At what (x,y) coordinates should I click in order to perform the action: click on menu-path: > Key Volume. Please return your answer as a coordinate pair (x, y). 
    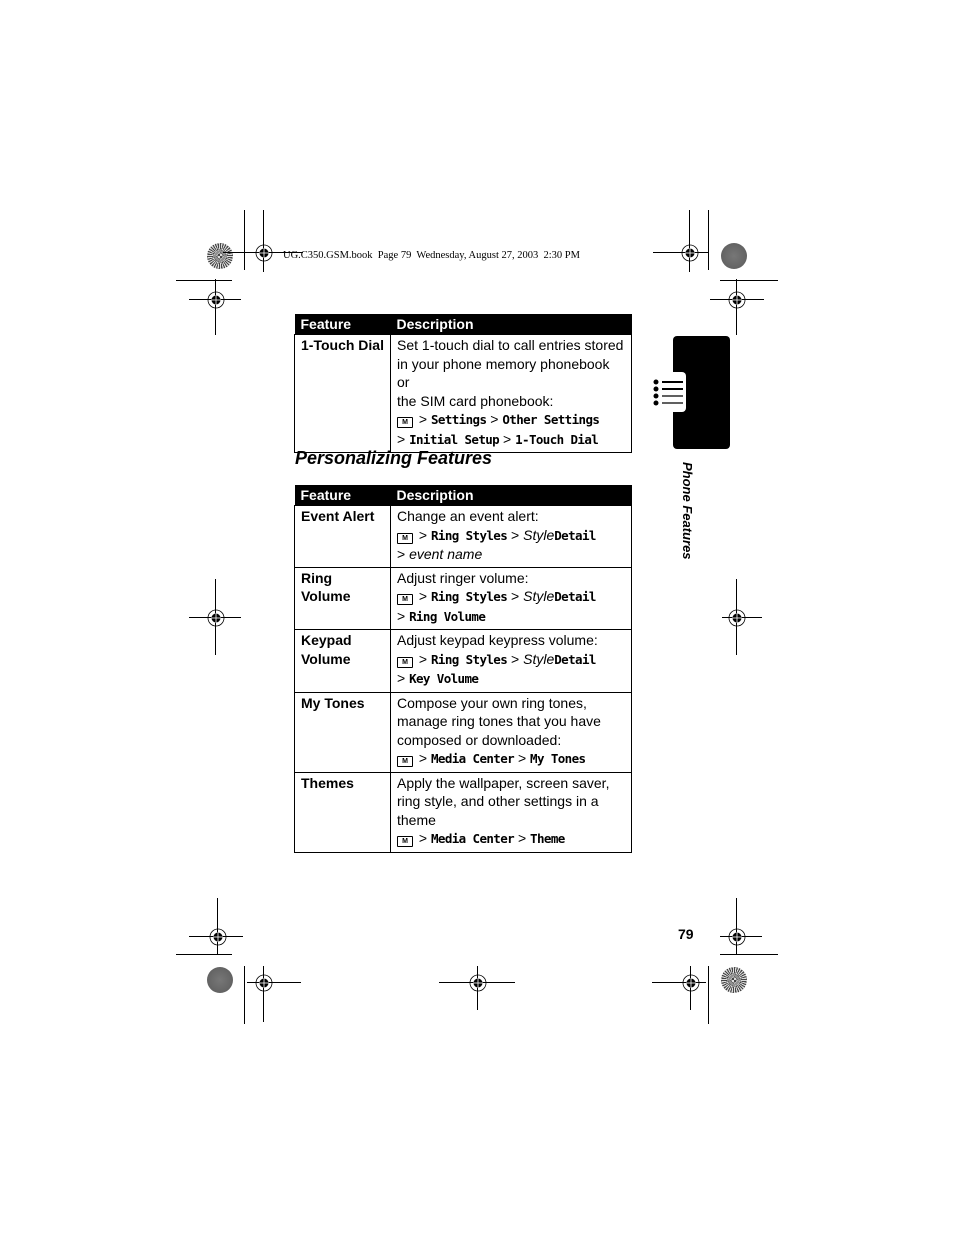
    Looking at the image, I should click on (511, 679).